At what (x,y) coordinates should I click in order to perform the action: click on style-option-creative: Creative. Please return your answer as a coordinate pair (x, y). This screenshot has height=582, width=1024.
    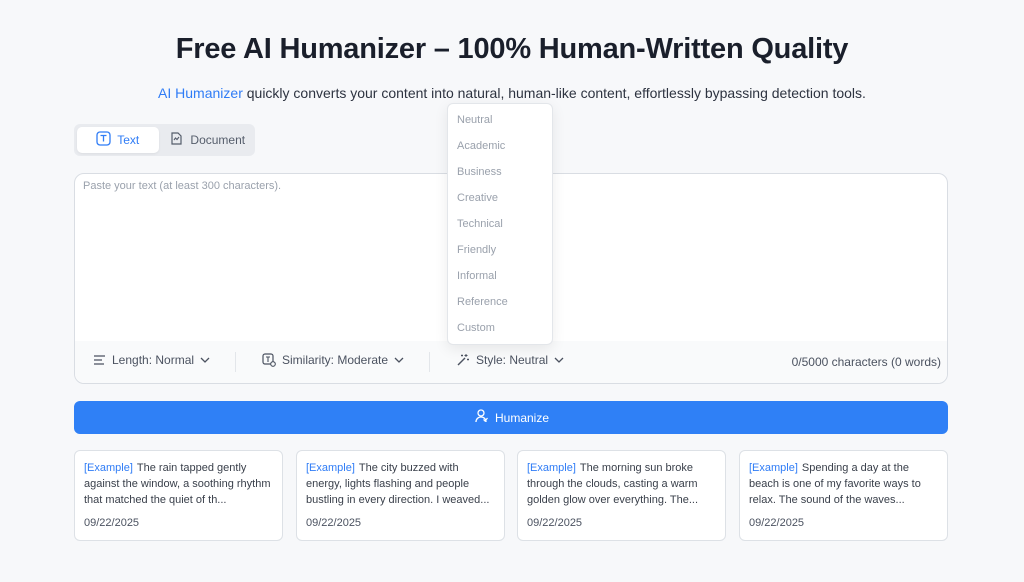
    Looking at the image, I should click on (500, 199).